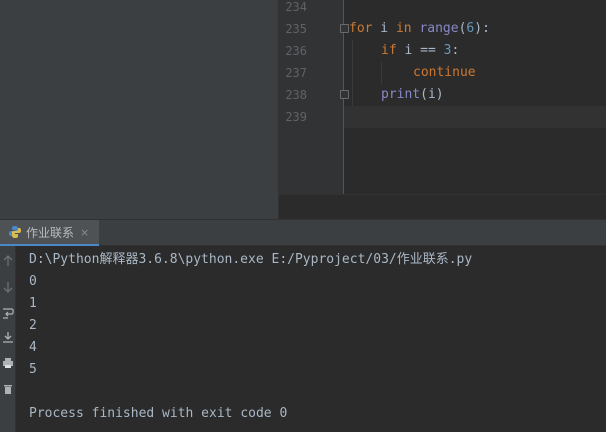 The height and width of the screenshot is (432, 606). I want to click on run-tab-bar: 作业联系 ×, so click(303, 233).